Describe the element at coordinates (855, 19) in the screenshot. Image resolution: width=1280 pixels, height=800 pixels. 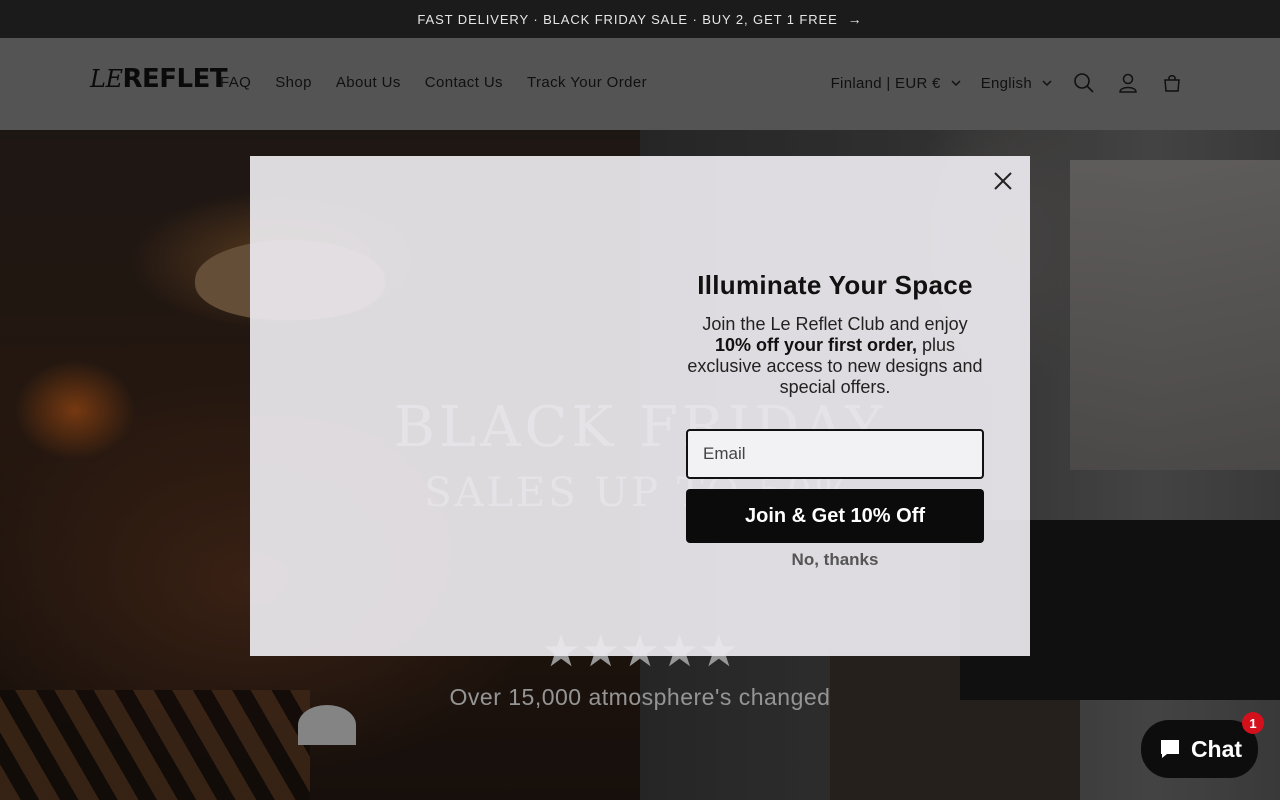
I see `arrow-right-icon: →` at that location.